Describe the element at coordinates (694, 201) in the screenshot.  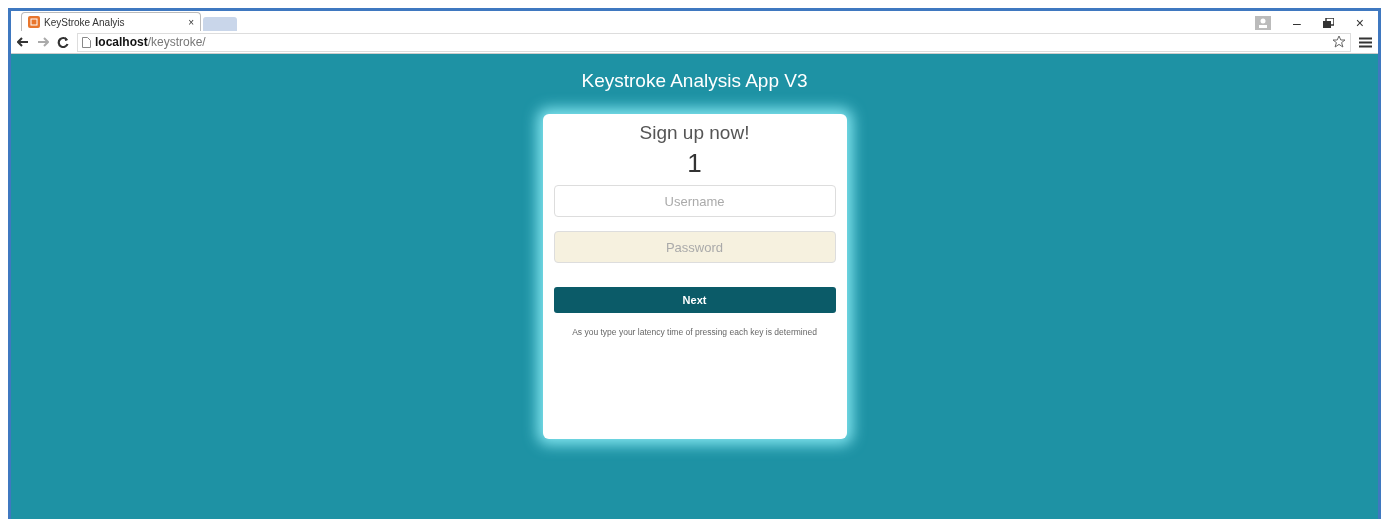
I see `username-field: Username` at that location.